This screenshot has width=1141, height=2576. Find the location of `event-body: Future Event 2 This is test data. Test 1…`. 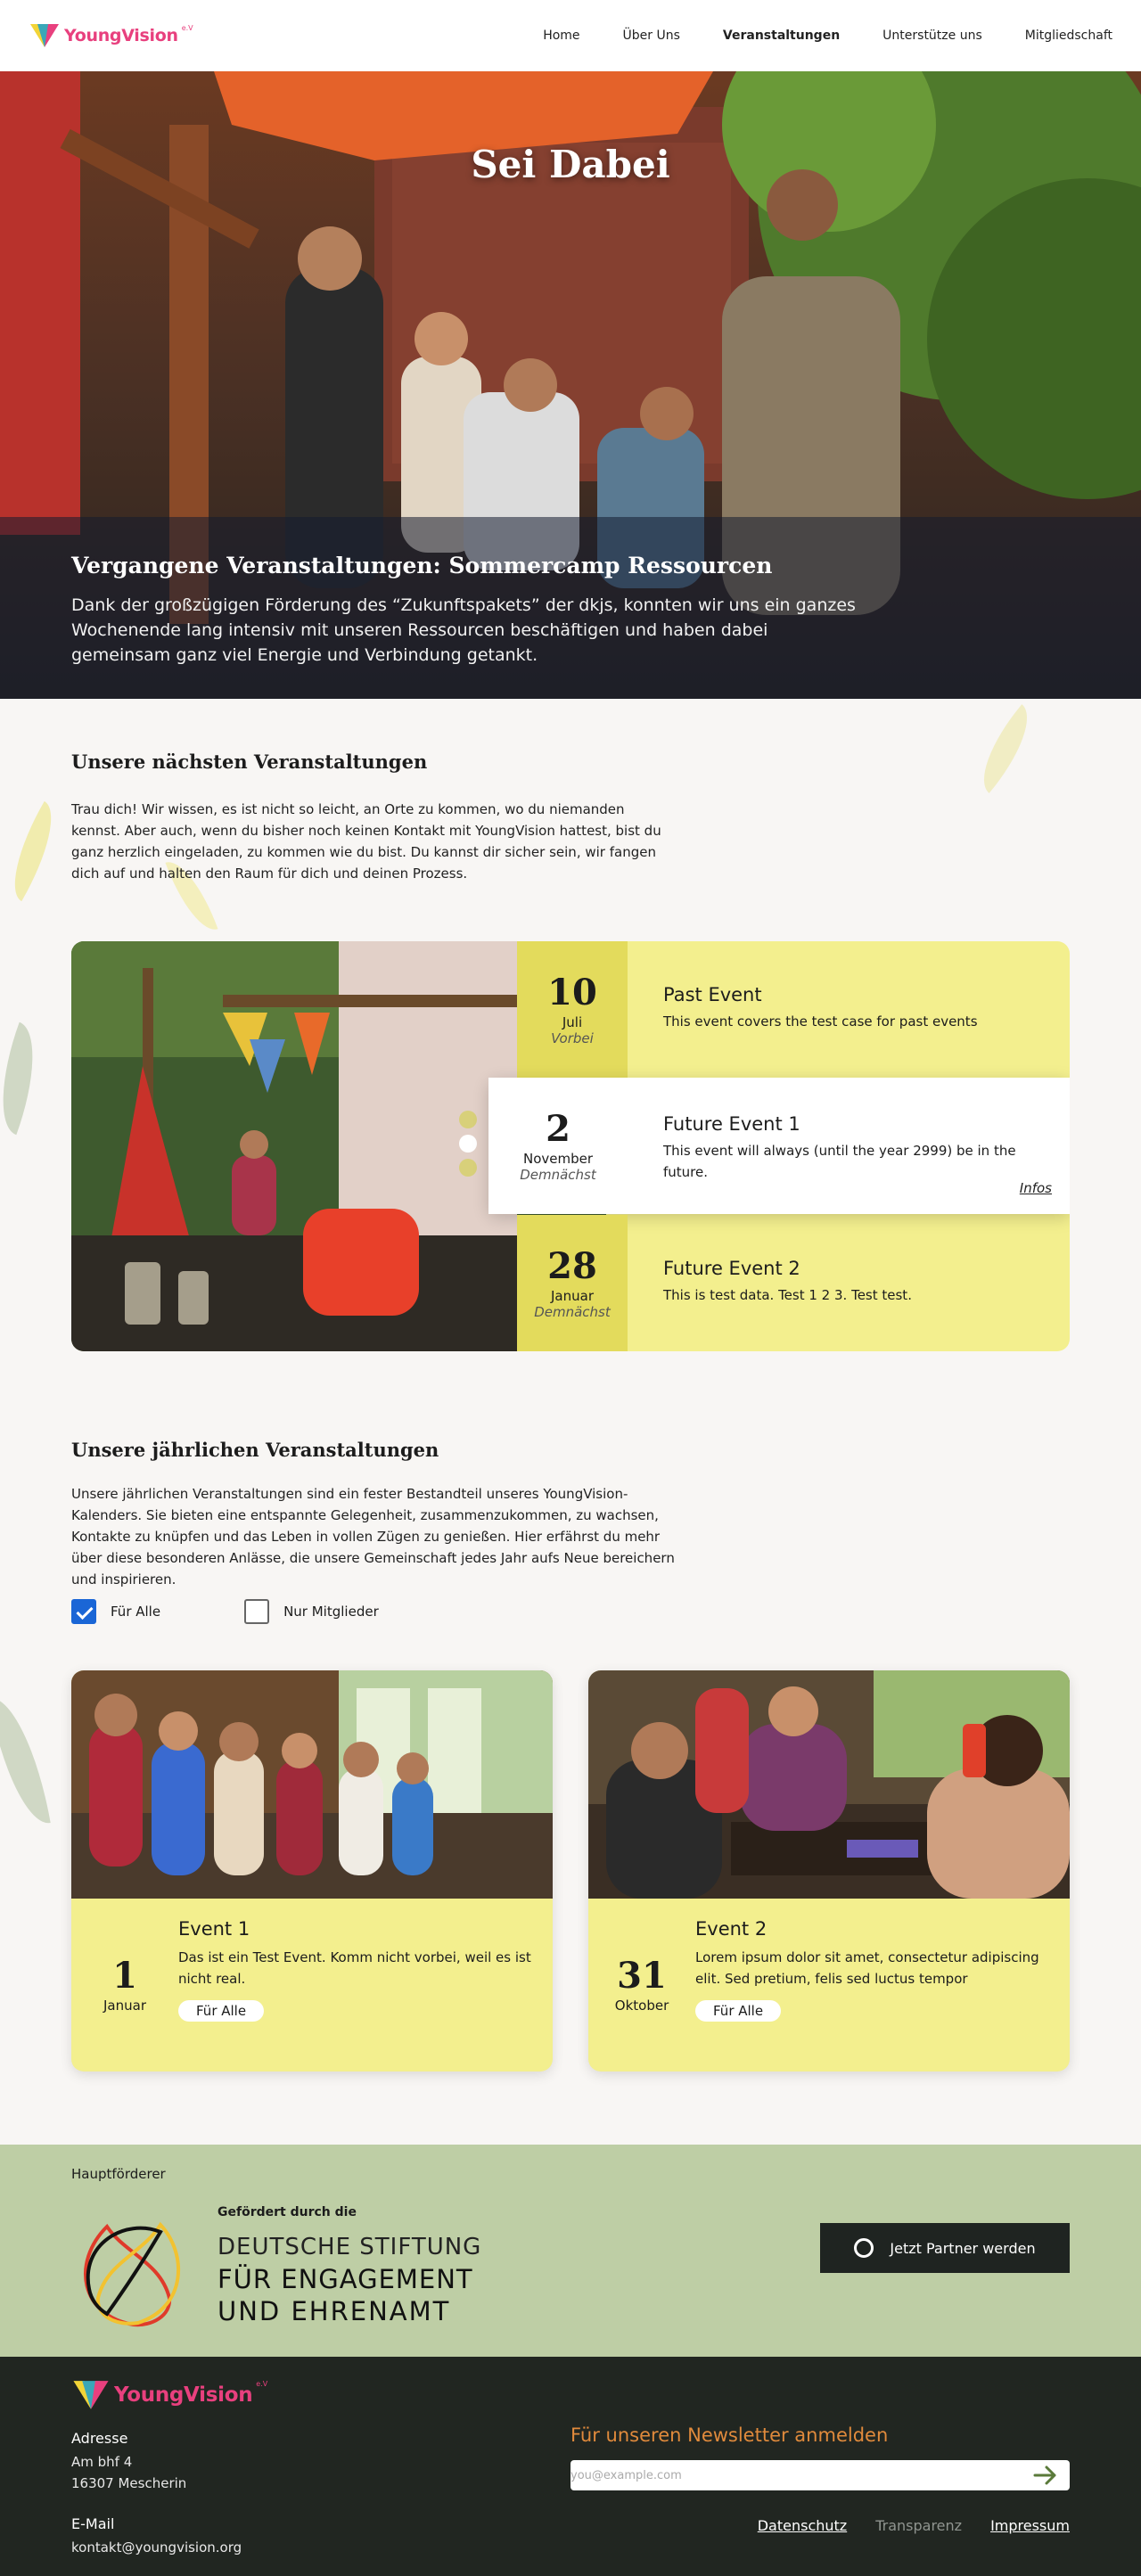

event-body: Future Event 2 This is test data. Test 1… is located at coordinates (849, 1283).